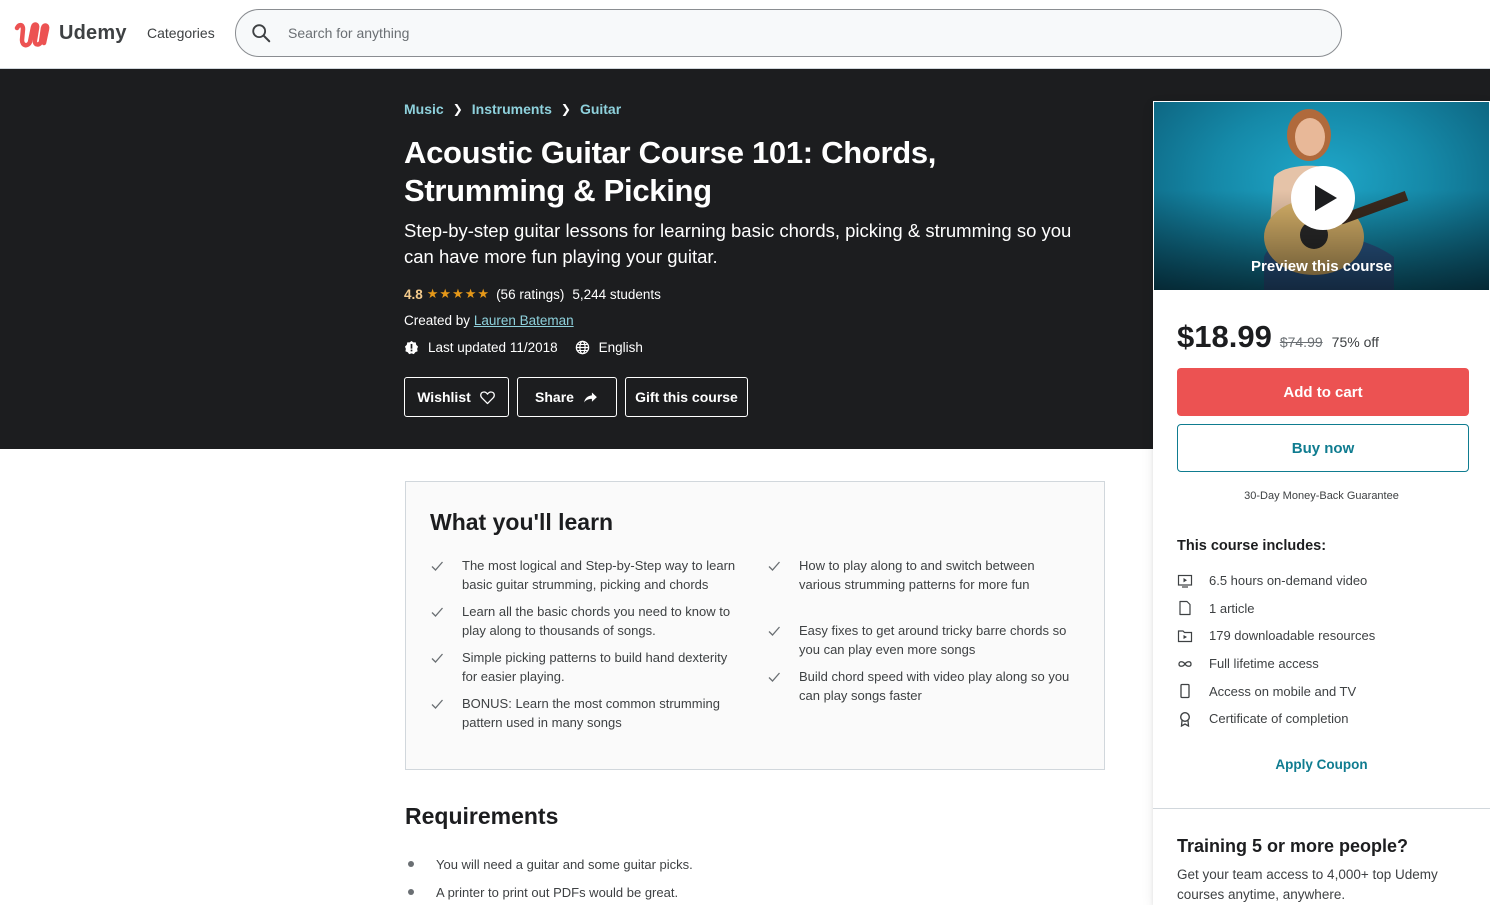 This screenshot has height=905, width=1490. I want to click on udemy-logo-icon, so click(32, 35).